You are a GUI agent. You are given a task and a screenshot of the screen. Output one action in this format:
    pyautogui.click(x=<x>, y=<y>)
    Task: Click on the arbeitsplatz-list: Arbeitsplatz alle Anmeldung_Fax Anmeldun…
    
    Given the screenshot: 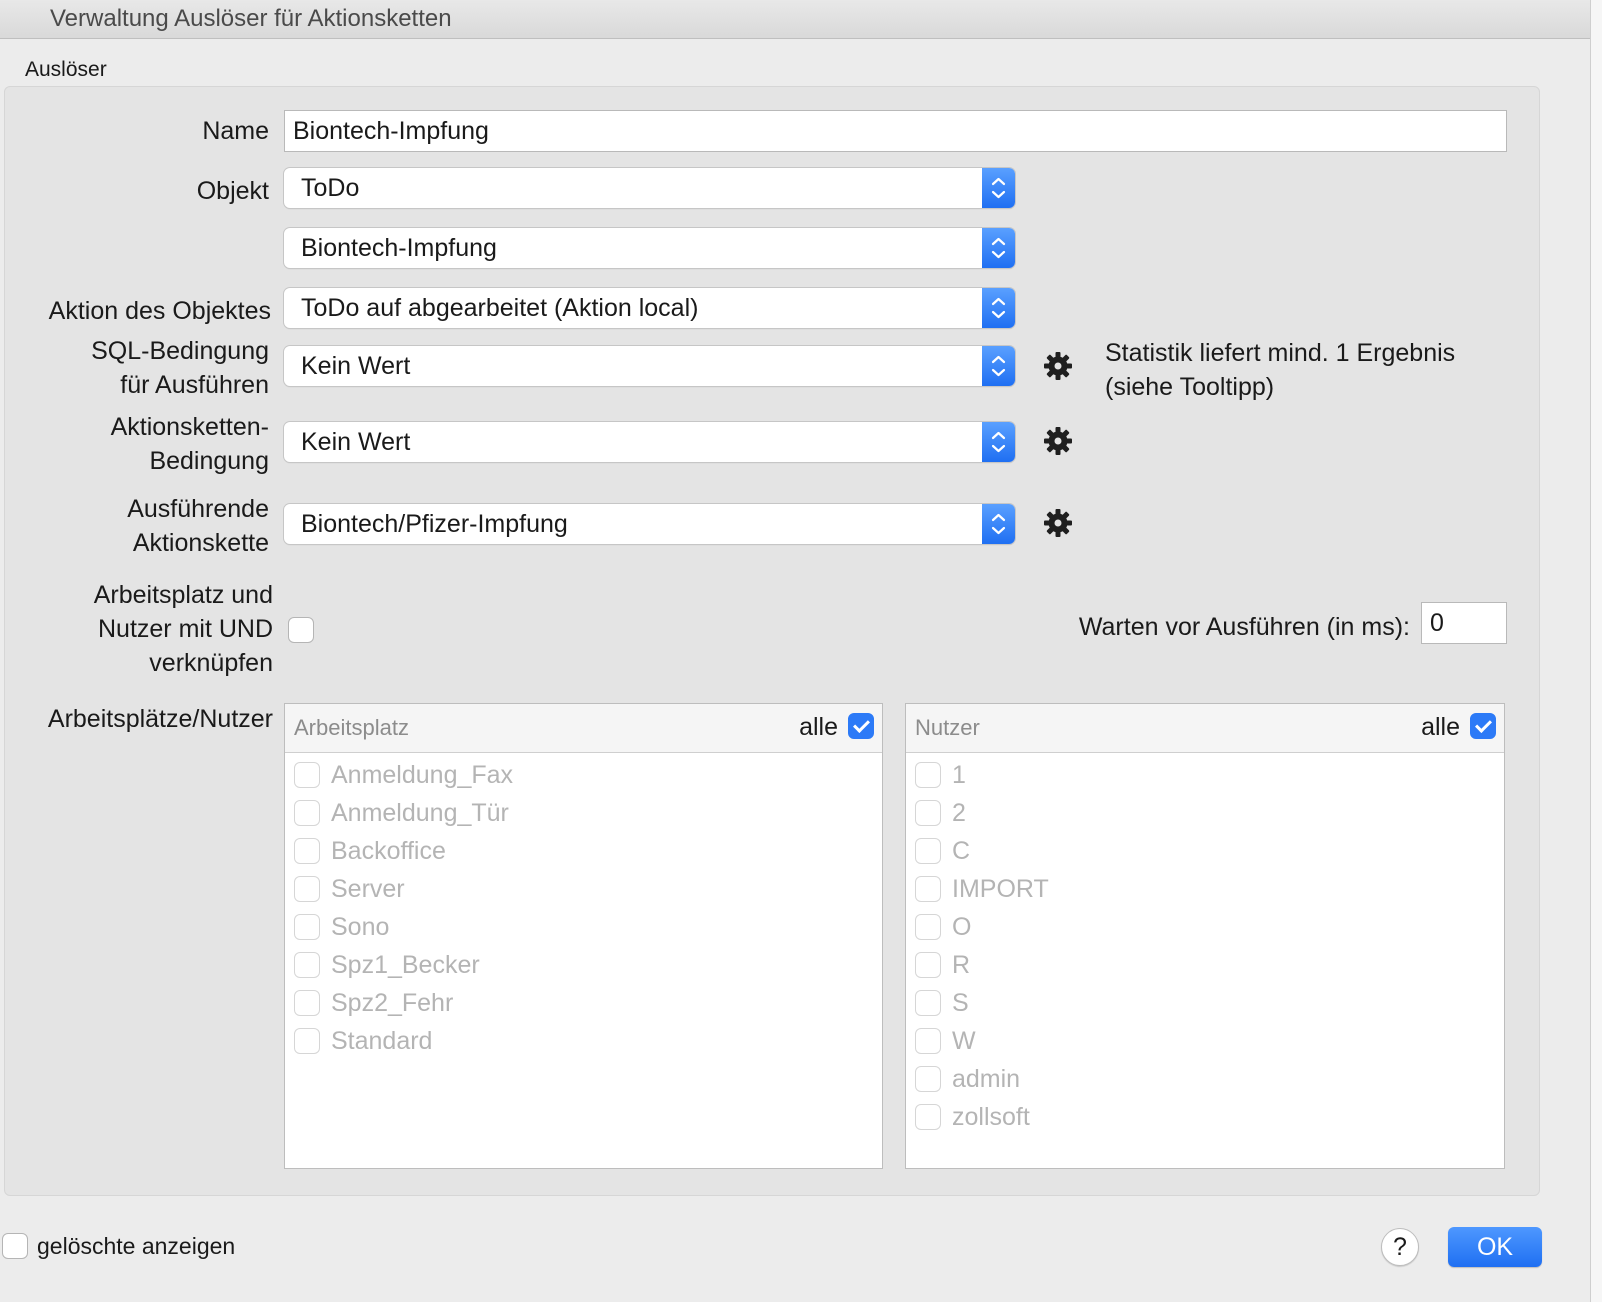 What is the action you would take?
    pyautogui.click(x=583, y=936)
    